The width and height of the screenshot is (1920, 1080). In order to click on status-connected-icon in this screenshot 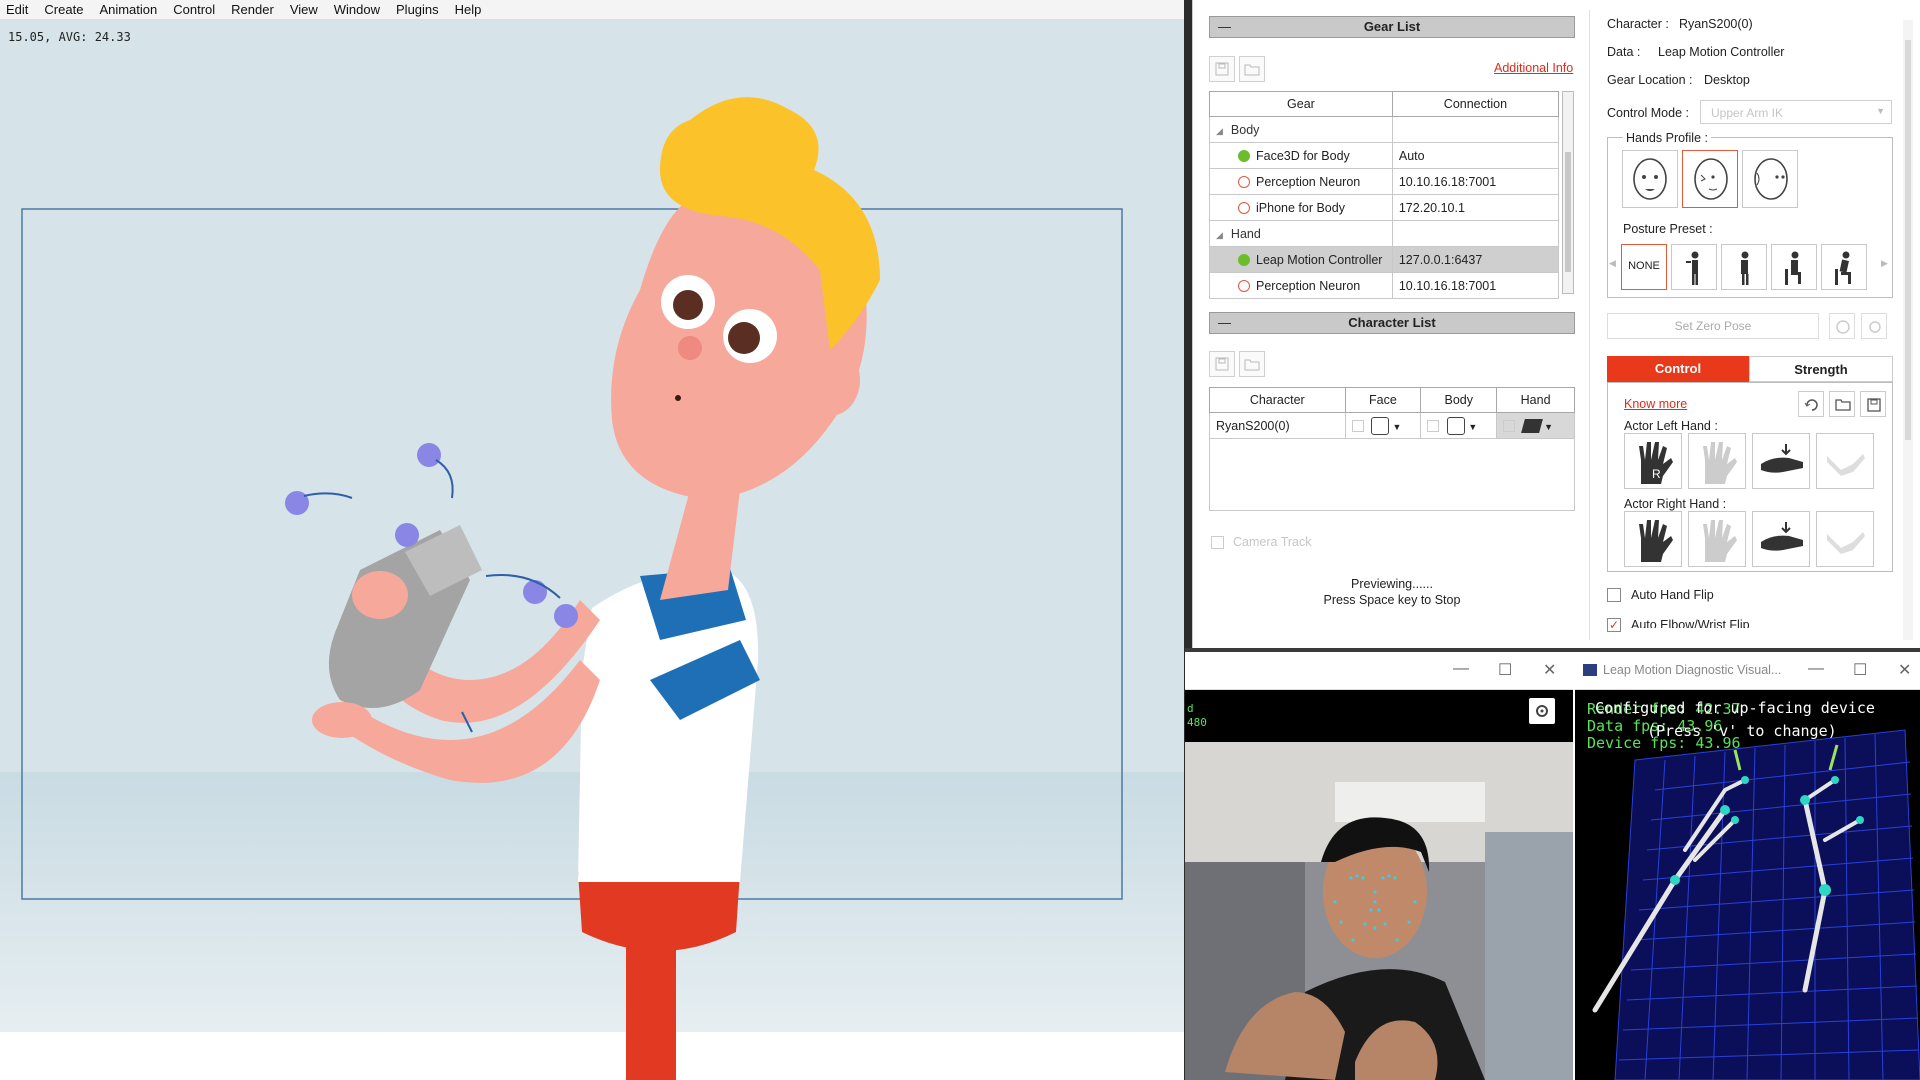, I will do `click(1244, 259)`.